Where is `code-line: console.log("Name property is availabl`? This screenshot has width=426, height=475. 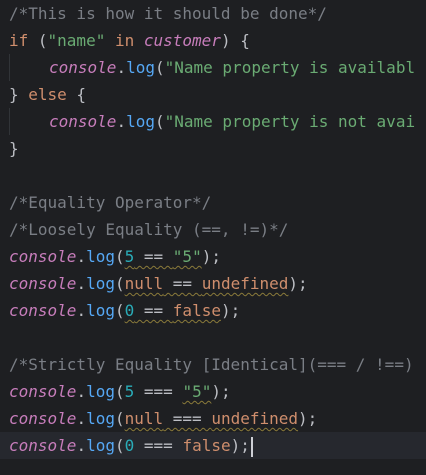 code-line: console.log("Name property is availabl is located at coordinates (213, 67).